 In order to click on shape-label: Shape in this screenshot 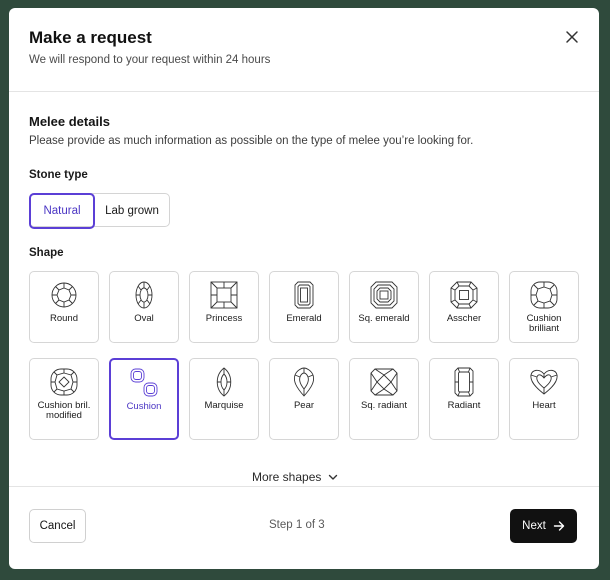, I will do `click(46, 253)`.